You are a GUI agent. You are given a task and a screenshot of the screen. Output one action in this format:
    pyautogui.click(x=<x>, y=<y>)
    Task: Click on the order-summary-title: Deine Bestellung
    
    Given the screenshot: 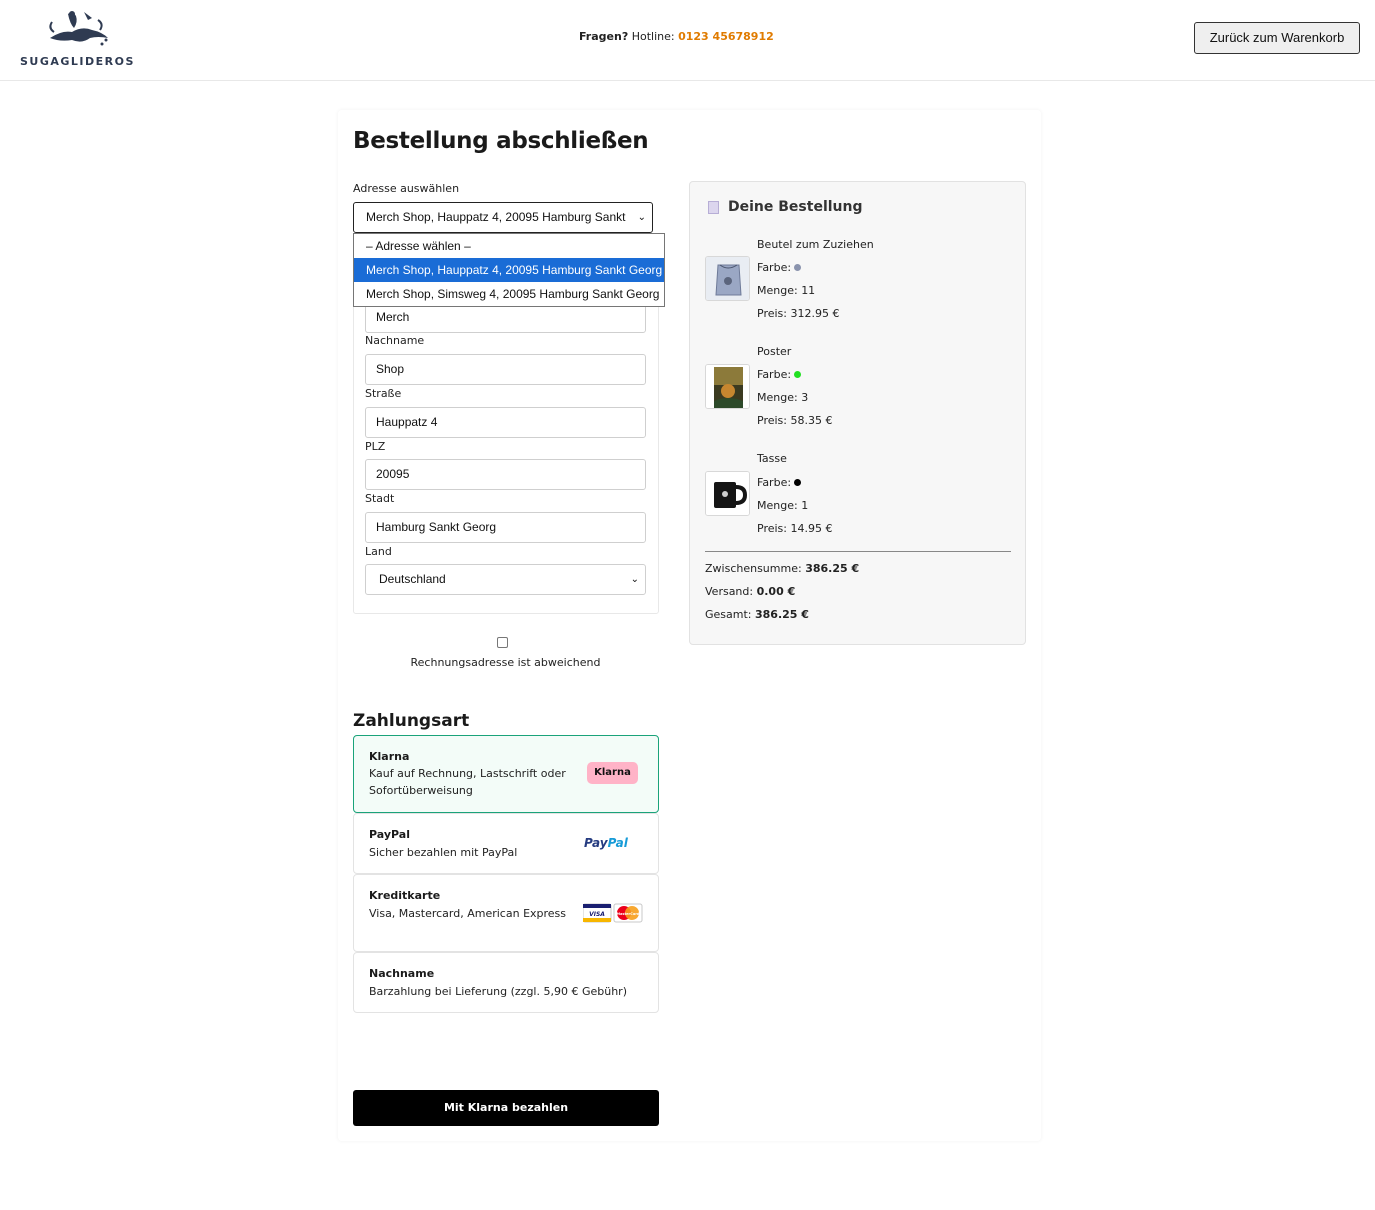 What is the action you would take?
    pyautogui.click(x=795, y=207)
    